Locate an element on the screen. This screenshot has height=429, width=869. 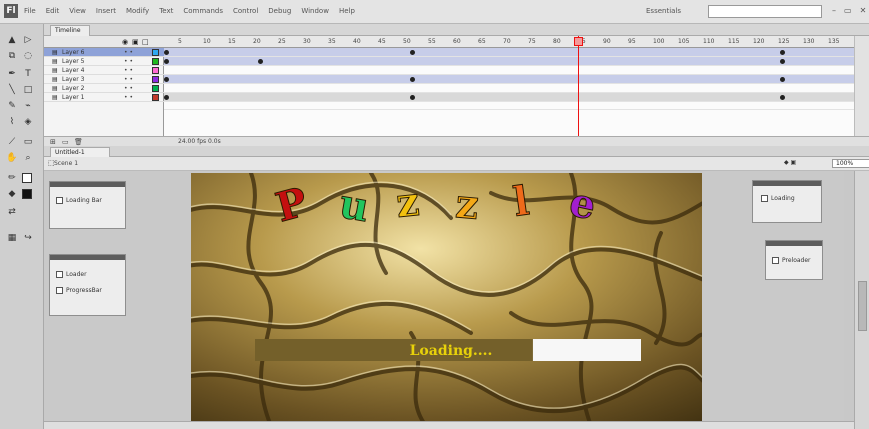
snap-icon: ▦ is located at coordinates (12, 238).